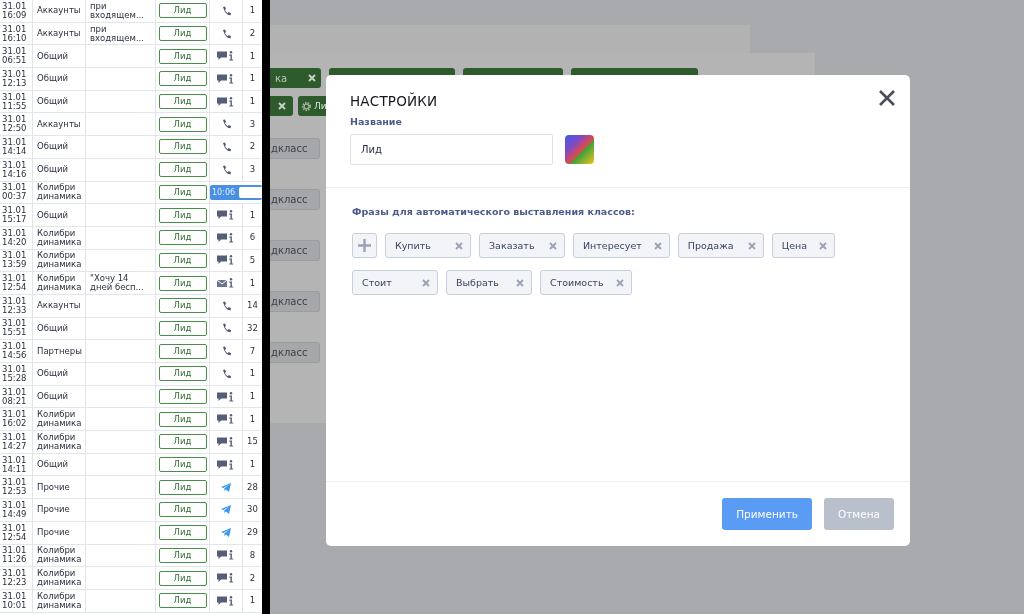 This screenshot has width=1024, height=614. Describe the element at coordinates (15, 305) in the screenshot. I see `date-time: 31.01 12:33` at that location.